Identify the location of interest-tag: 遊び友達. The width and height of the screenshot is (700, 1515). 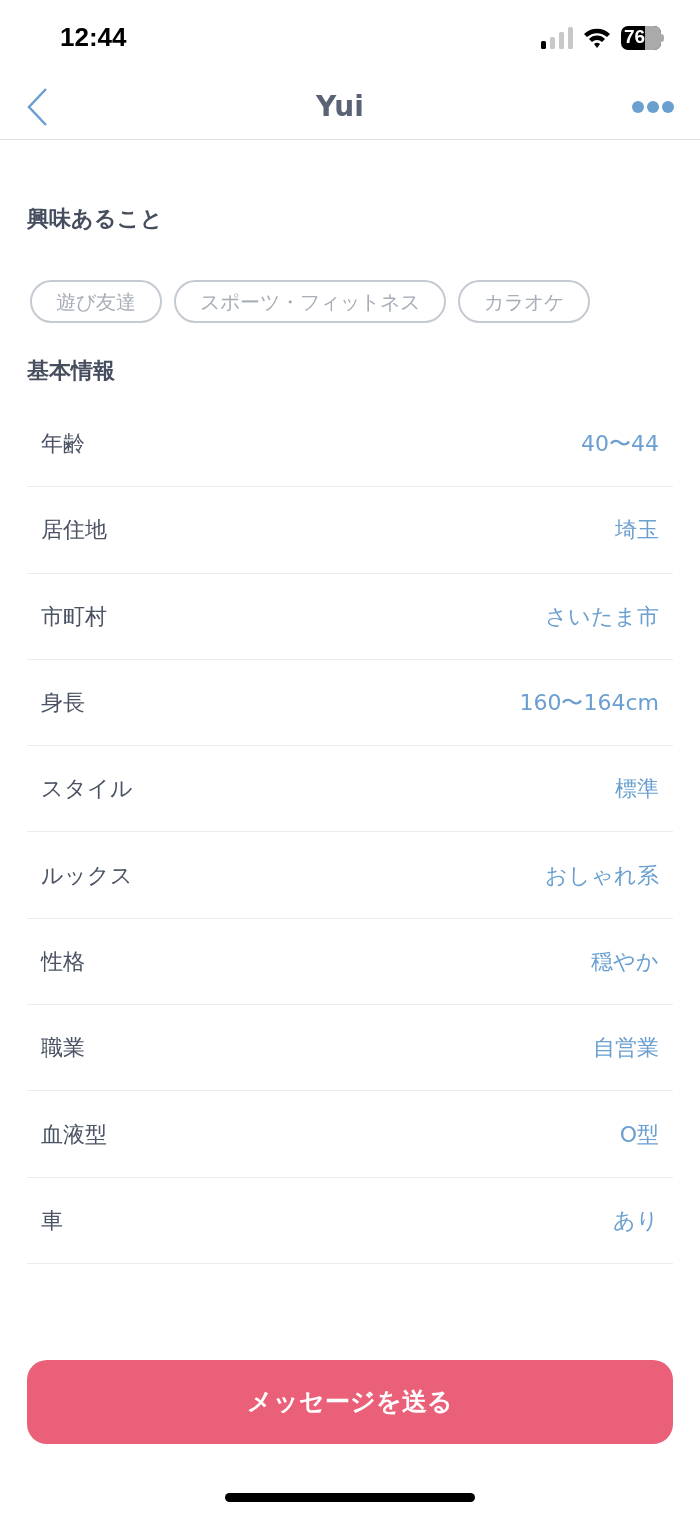
(96, 301).